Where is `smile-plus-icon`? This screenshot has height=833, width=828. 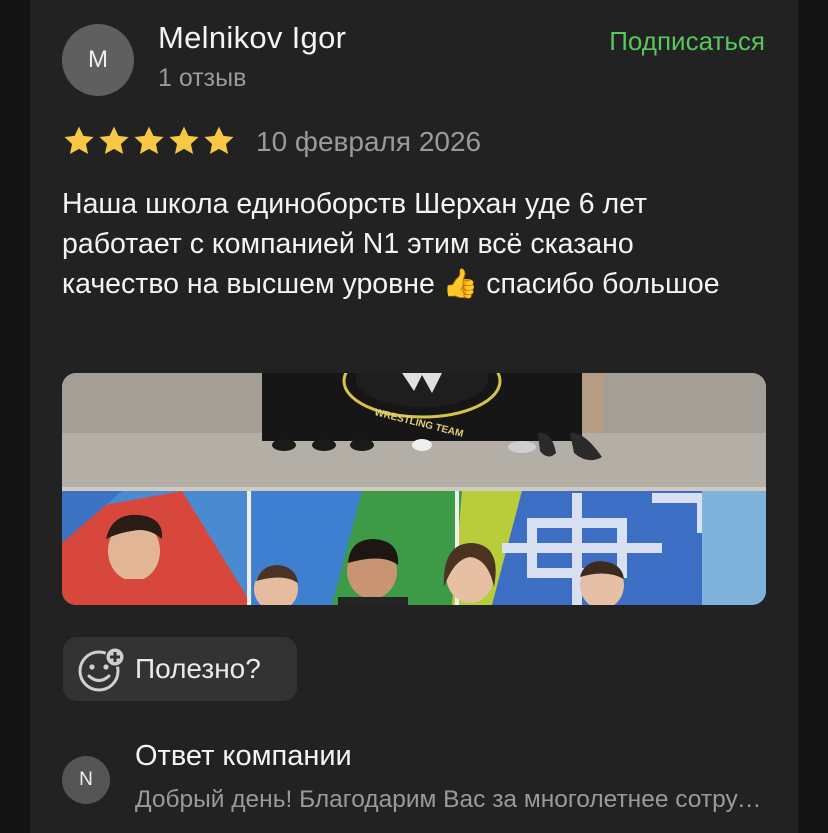
smile-plus-icon is located at coordinates (101, 669).